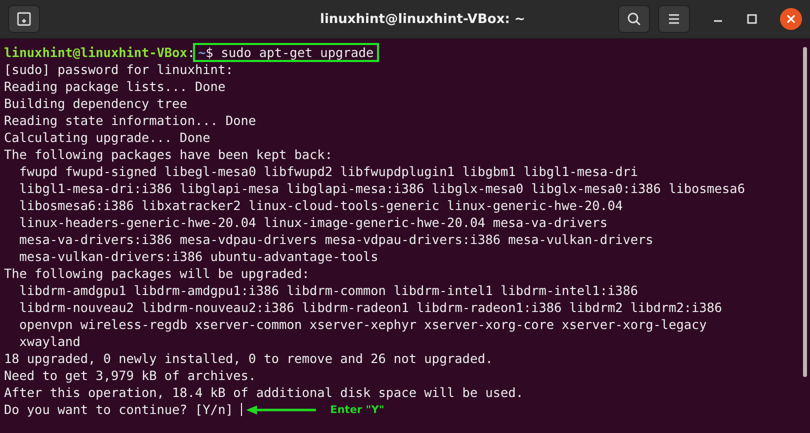 The image size is (810, 433). Describe the element at coordinates (328, 290) in the screenshot. I see `output-line: libdrm-amdgpu1 libdrm-amdgpu1:i386 libdrm-common libdrm-intel1 libdrm-intel1:i386` at that location.